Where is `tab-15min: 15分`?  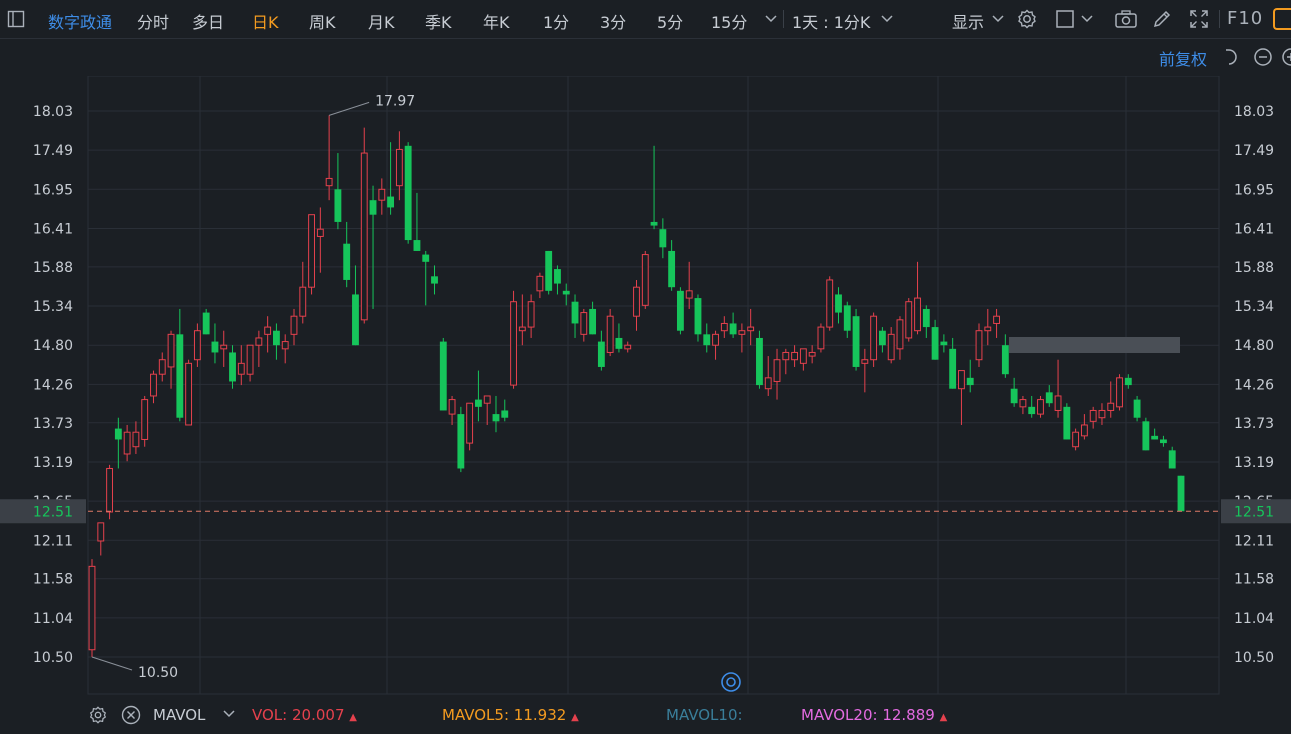 tab-15min: 15分 is located at coordinates (729, 21).